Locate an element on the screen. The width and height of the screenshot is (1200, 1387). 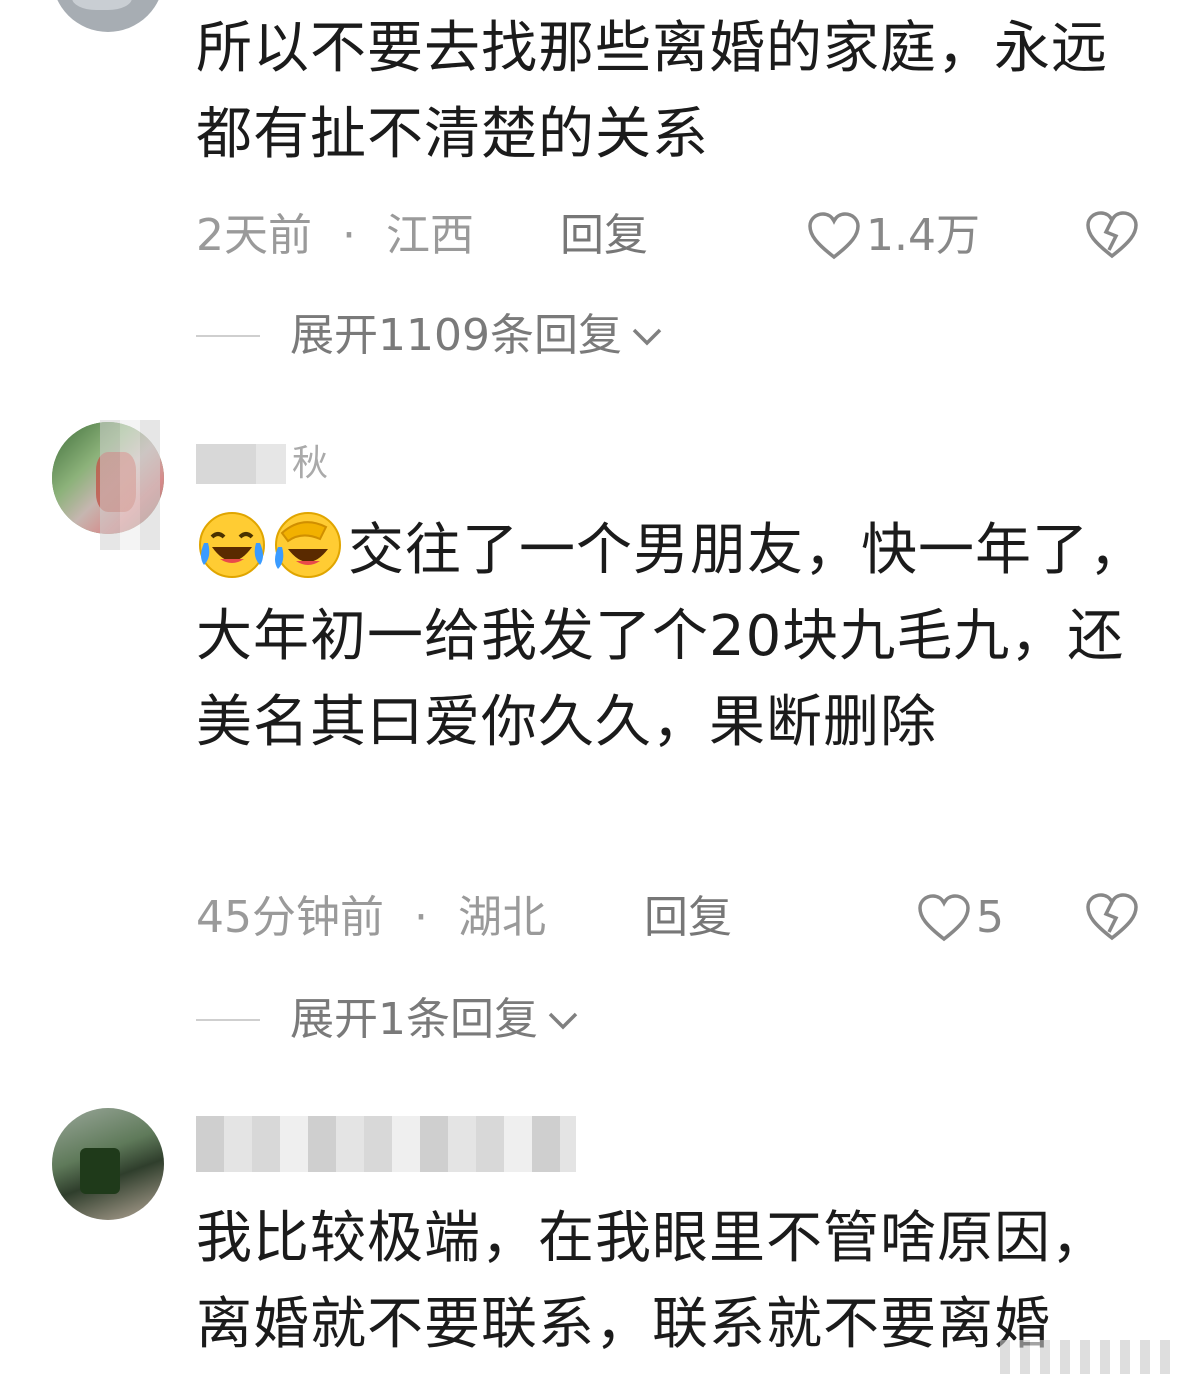
like-button: 5 is located at coordinates (960, 918).